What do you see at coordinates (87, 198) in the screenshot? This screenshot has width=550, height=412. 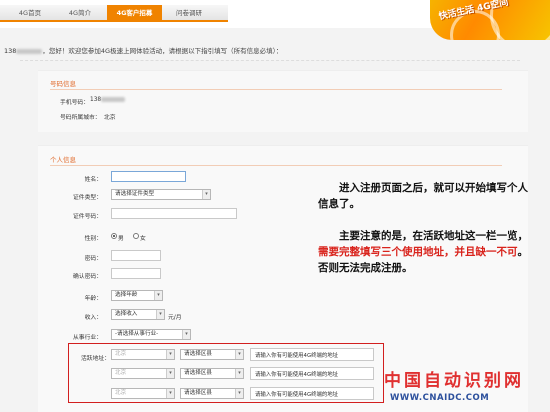 I see `id-type-label: 证件类型：` at bounding box center [87, 198].